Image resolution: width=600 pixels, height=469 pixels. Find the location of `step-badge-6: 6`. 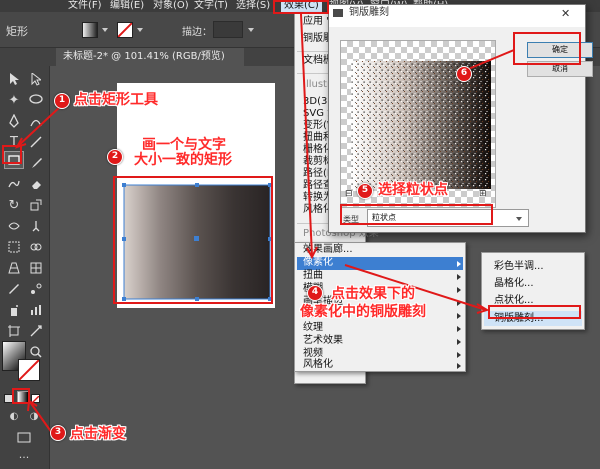

step-badge-6: 6 is located at coordinates (464, 74).